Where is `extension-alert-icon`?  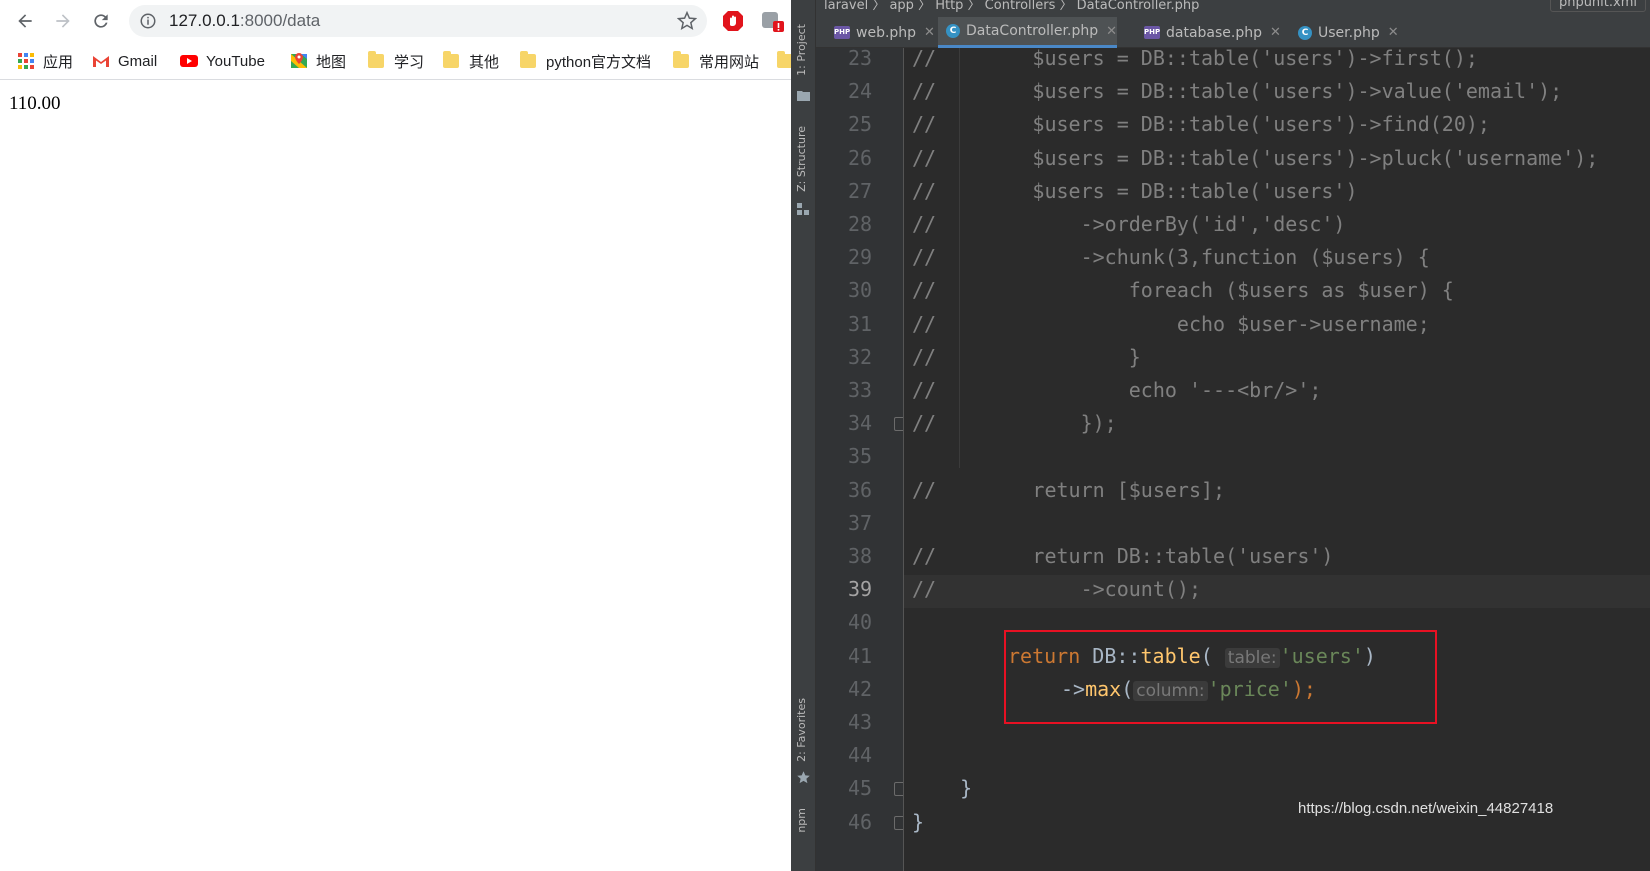
extension-alert-icon is located at coordinates (772, 21).